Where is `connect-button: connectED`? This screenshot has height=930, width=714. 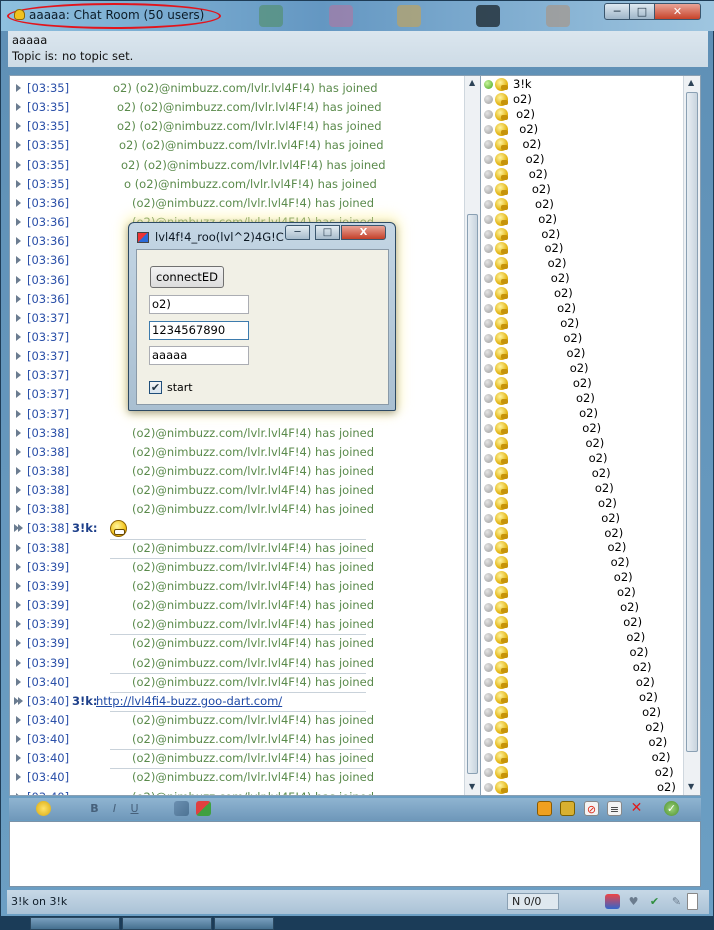 connect-button: connectED is located at coordinates (187, 277).